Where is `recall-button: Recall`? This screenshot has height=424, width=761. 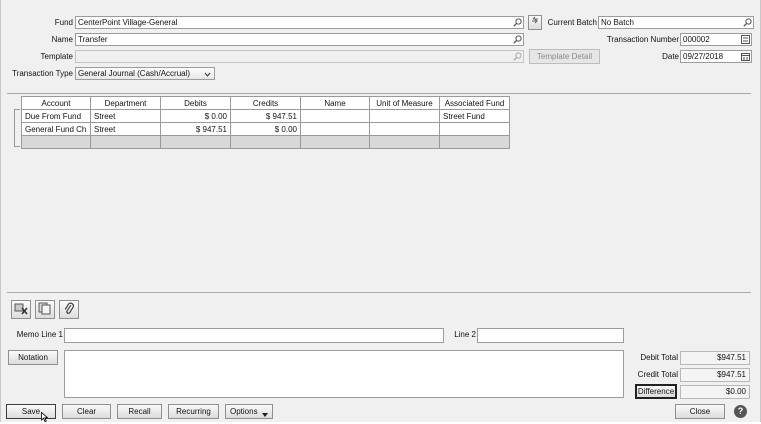
recall-button: Recall is located at coordinates (139, 411).